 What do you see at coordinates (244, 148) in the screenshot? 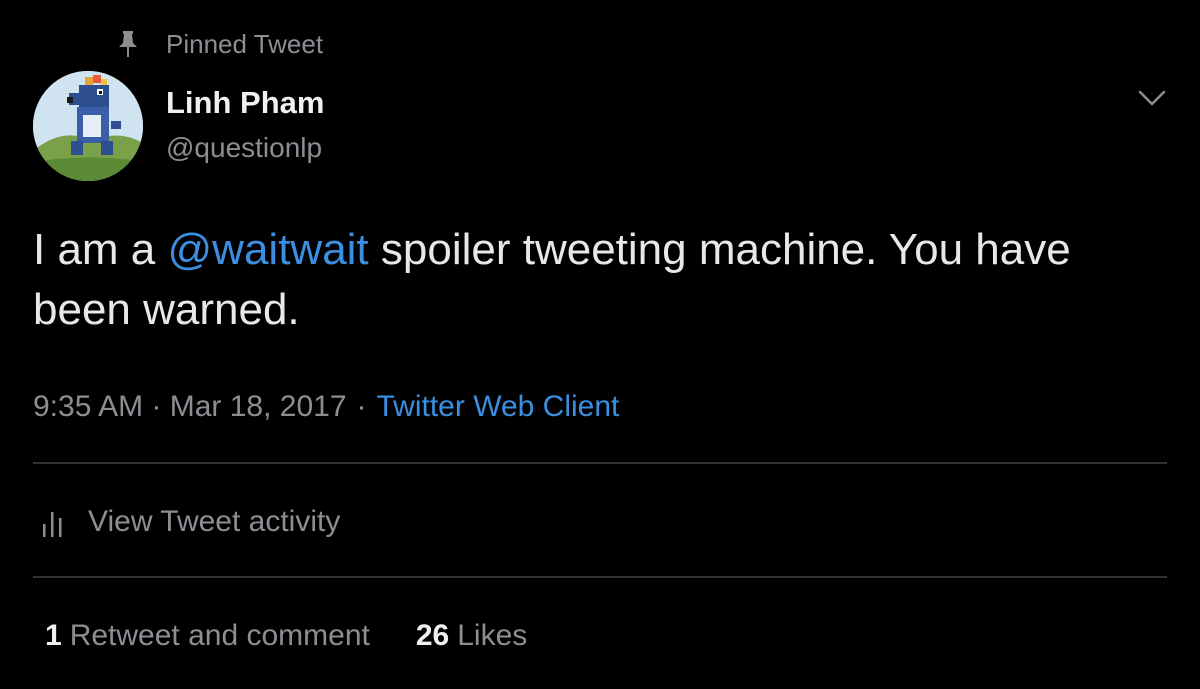
I see `user-handle: @questionlp` at bounding box center [244, 148].